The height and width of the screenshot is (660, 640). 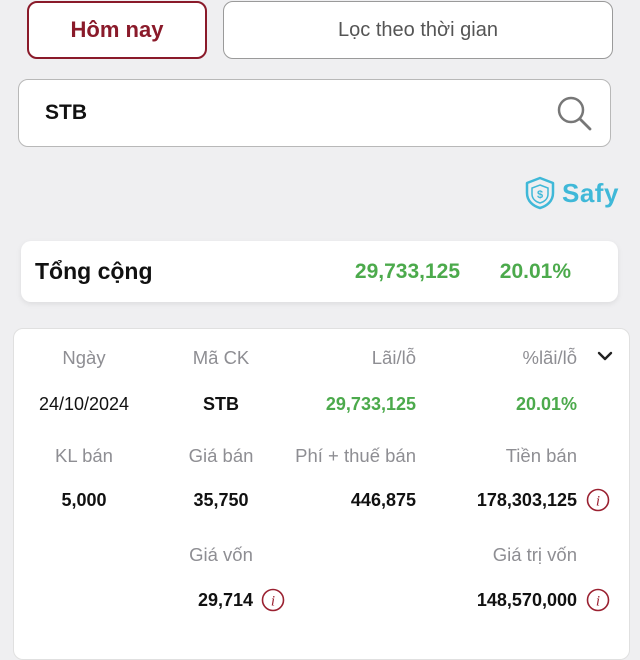 I want to click on safy-logo: $ Safy, so click(x=571, y=193).